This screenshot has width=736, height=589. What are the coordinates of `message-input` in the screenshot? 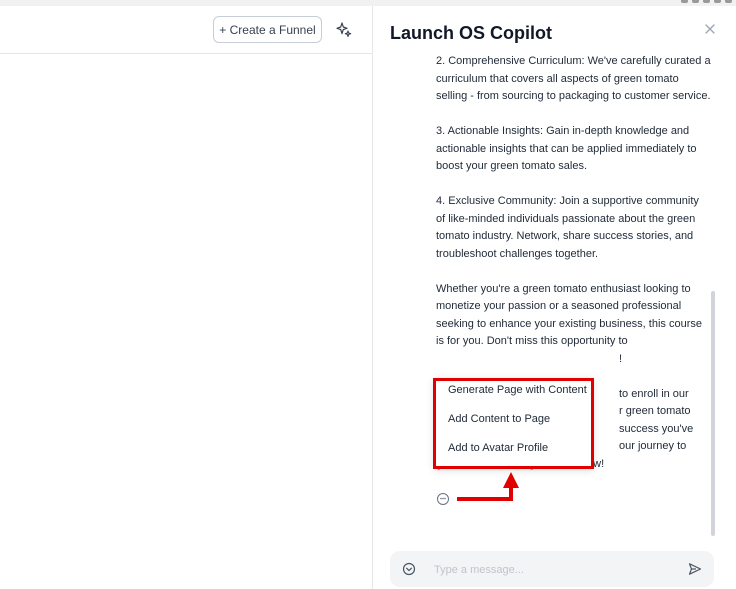 It's located at (554, 570).